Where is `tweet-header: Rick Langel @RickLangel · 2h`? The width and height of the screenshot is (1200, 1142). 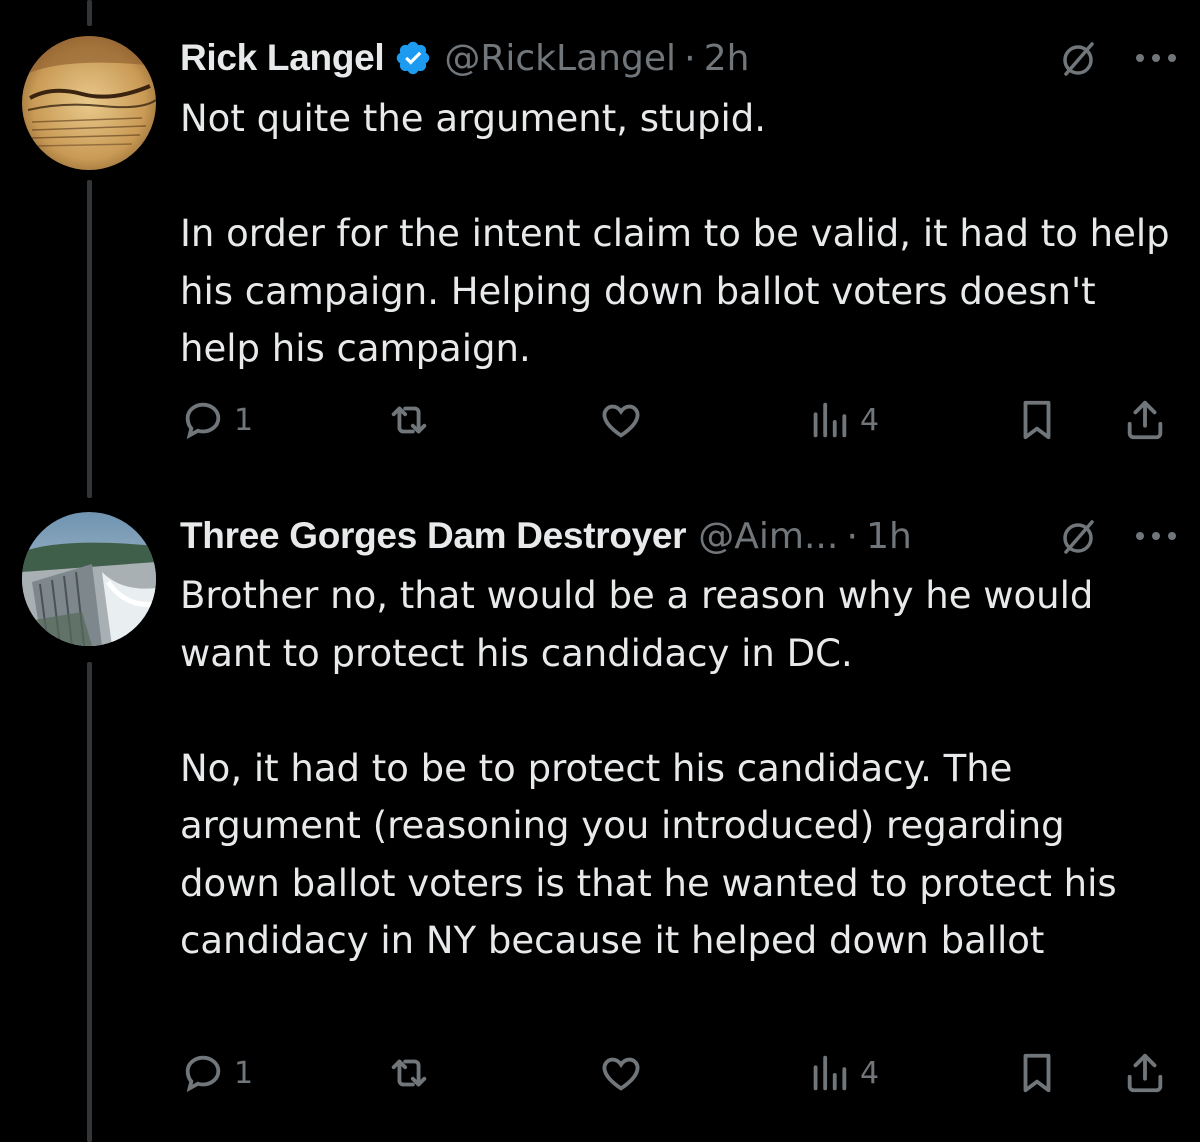
tweet-header: Rick Langel @RickLangel · 2h is located at coordinates (464, 58).